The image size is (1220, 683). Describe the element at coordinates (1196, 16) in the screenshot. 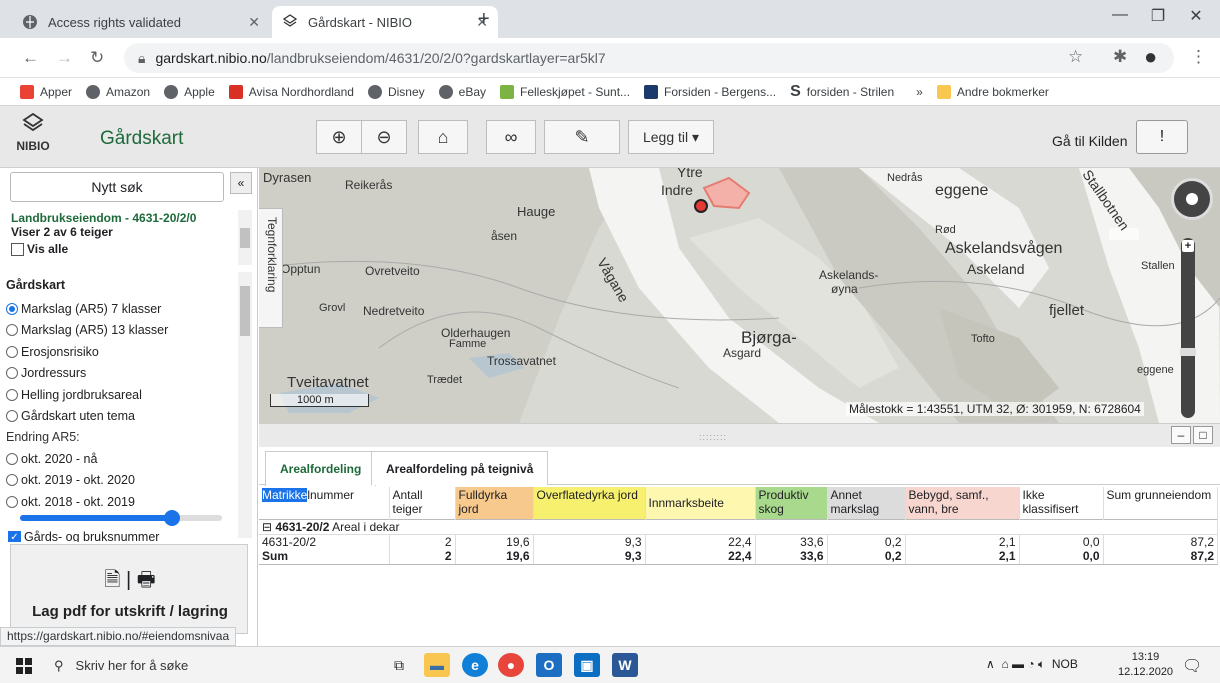

I see `close-window-button: ✕` at that location.